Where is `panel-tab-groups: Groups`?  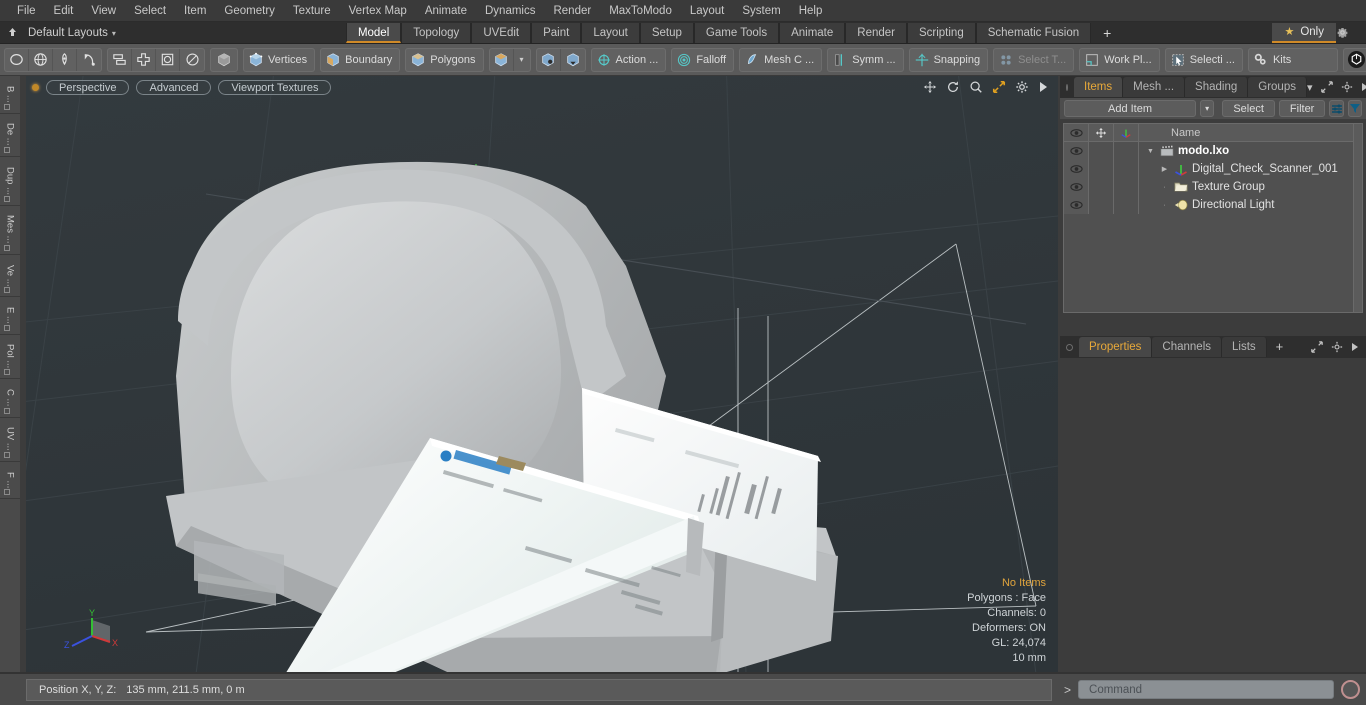
panel-tab-groups: Groups is located at coordinates (1277, 87).